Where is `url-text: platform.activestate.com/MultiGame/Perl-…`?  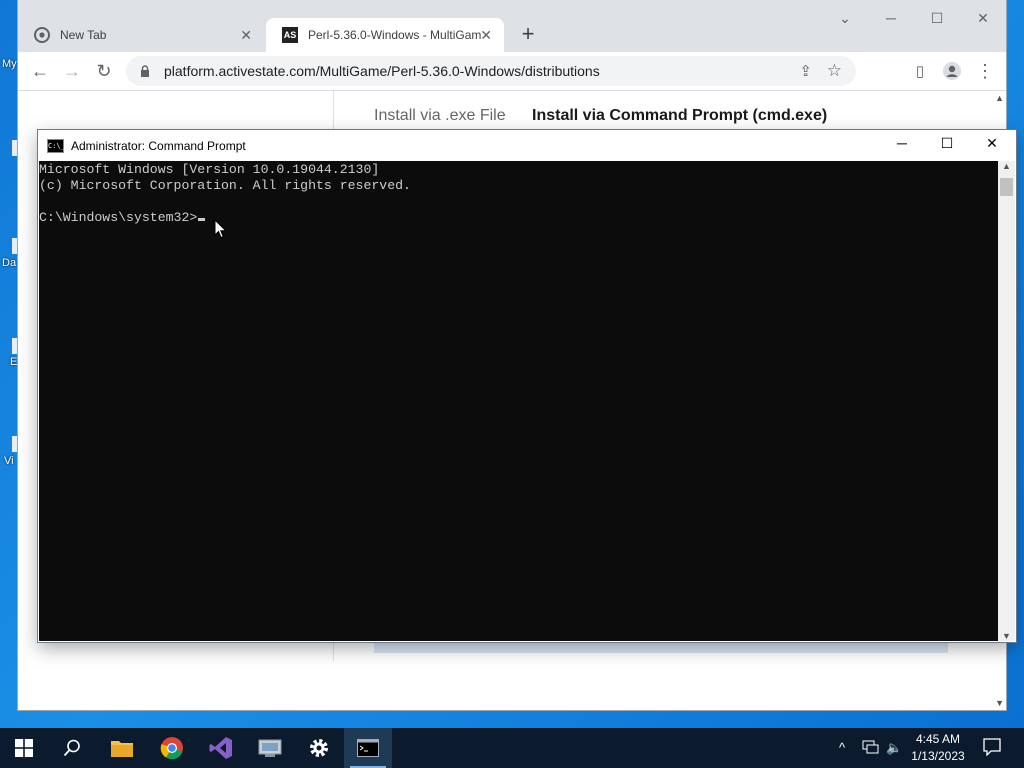
url-text: platform.activestate.com/MultiGame/Perl-… is located at coordinates (382, 71).